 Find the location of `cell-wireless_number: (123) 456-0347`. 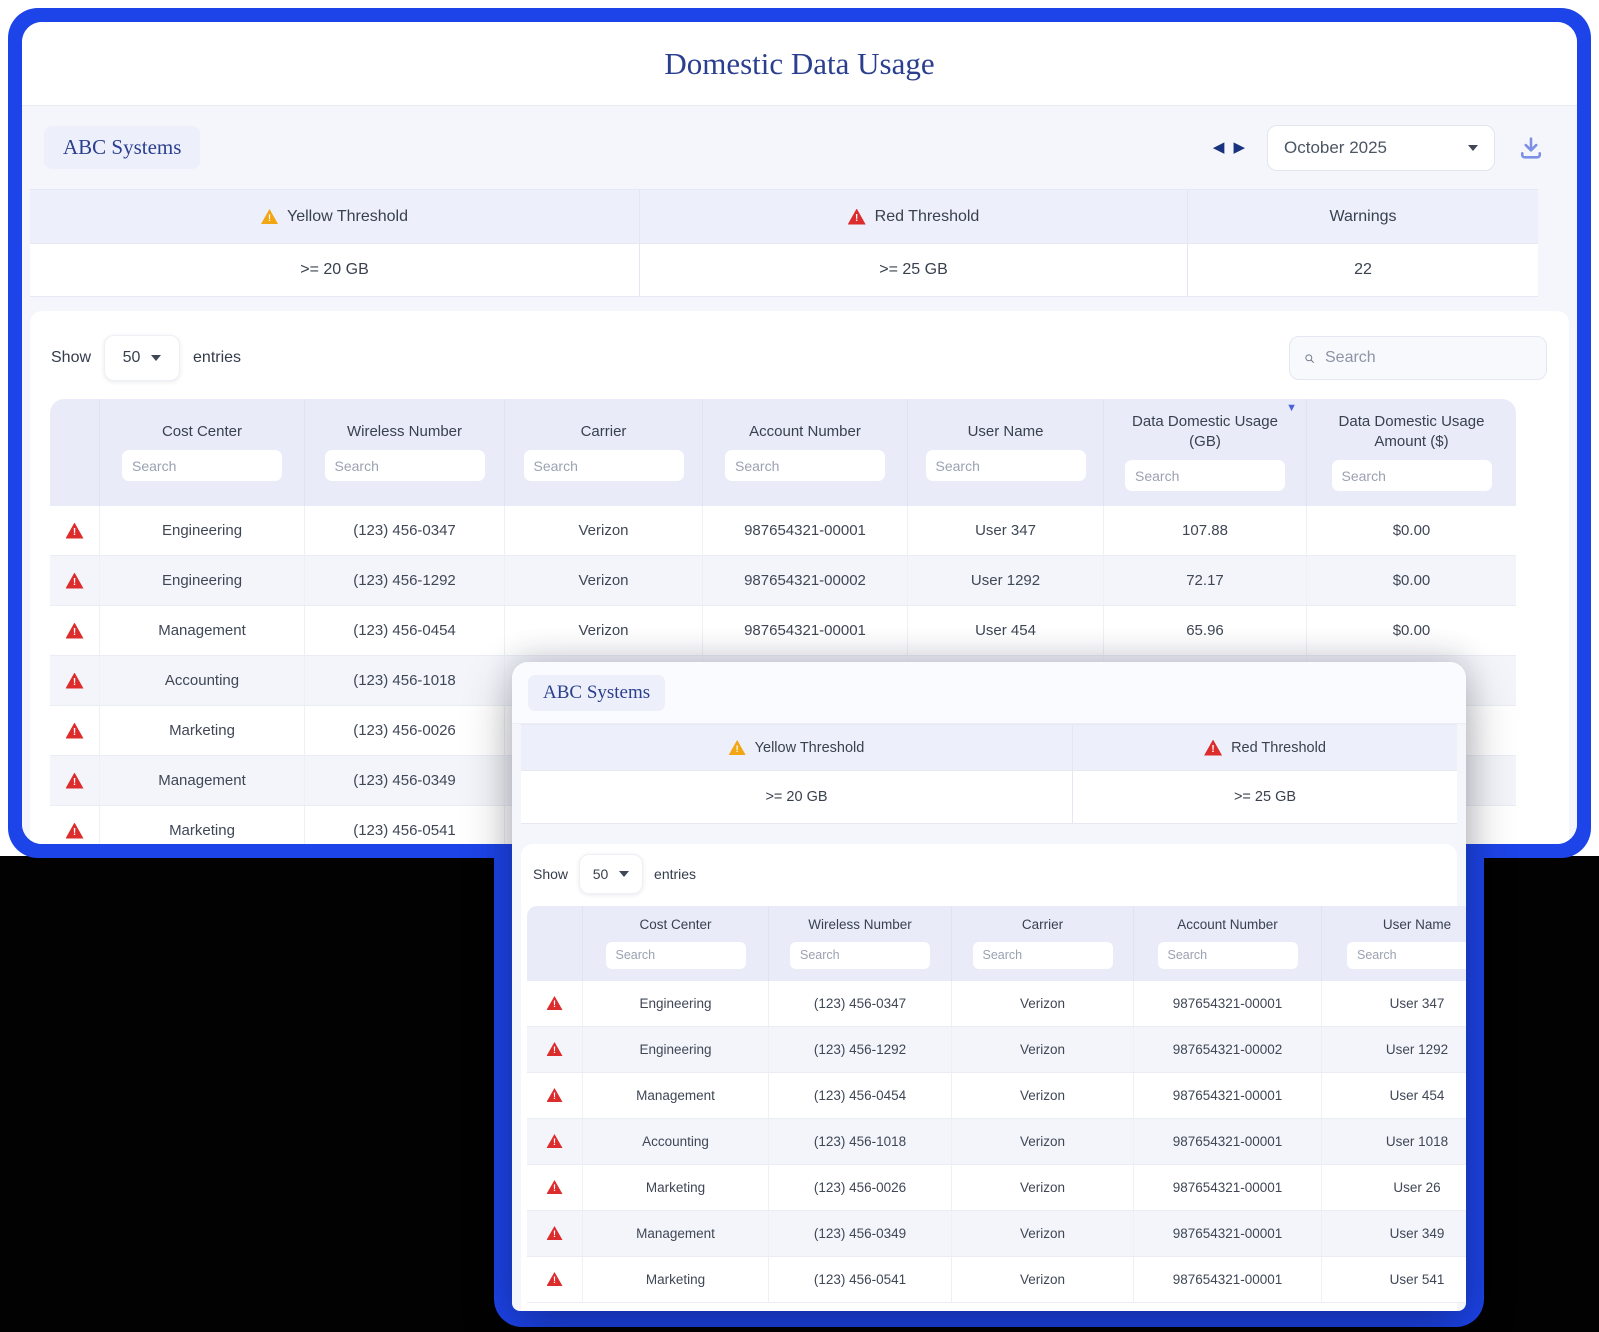

cell-wireless_number: (123) 456-0347 is located at coordinates (860, 1003).